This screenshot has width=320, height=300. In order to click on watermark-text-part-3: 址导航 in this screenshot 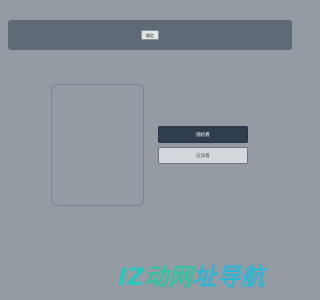, I will do `click(228, 277)`.